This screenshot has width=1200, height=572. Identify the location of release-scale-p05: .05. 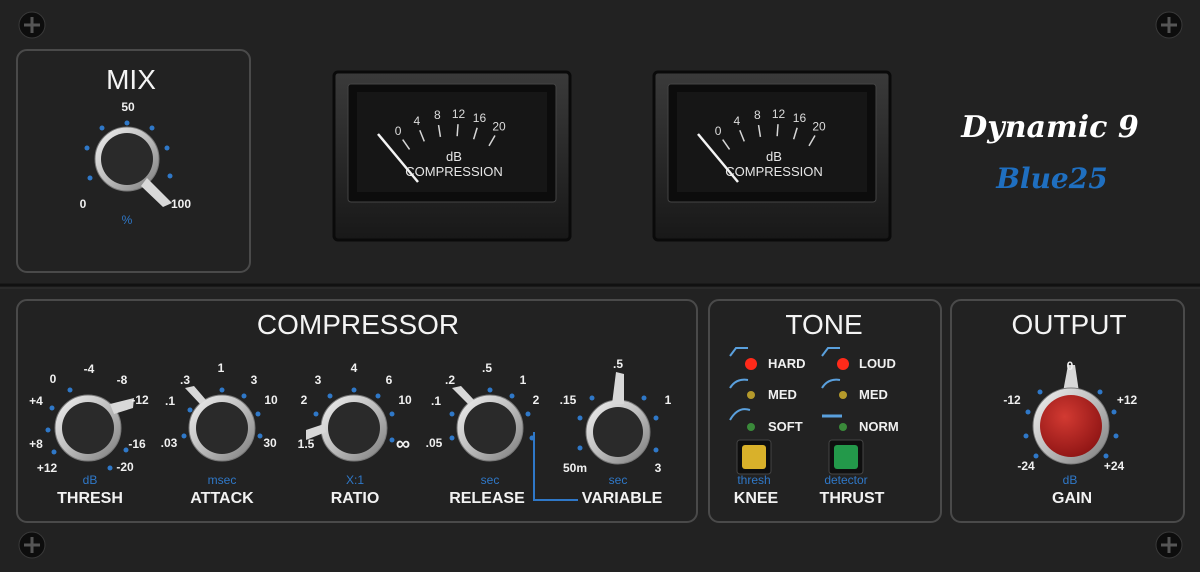
(434, 443).